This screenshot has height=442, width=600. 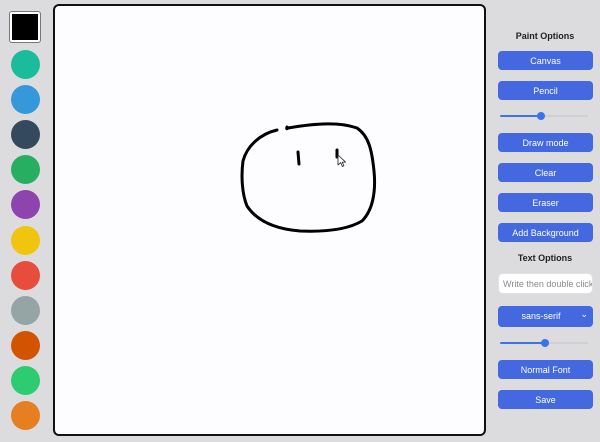 I want to click on font-family-select: sans-serif ⌄, so click(x=545, y=316).